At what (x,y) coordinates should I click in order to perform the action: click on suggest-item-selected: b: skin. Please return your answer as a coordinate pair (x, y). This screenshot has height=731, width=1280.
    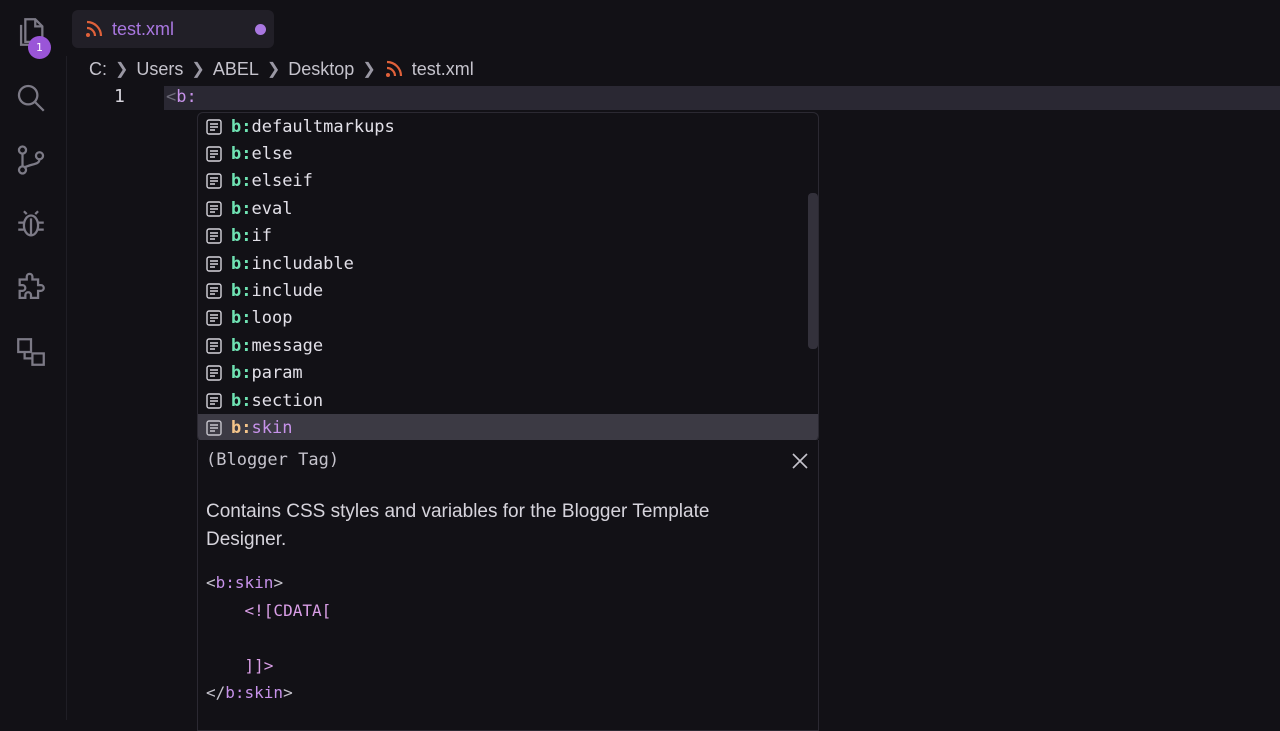
    Looking at the image, I should click on (508, 427).